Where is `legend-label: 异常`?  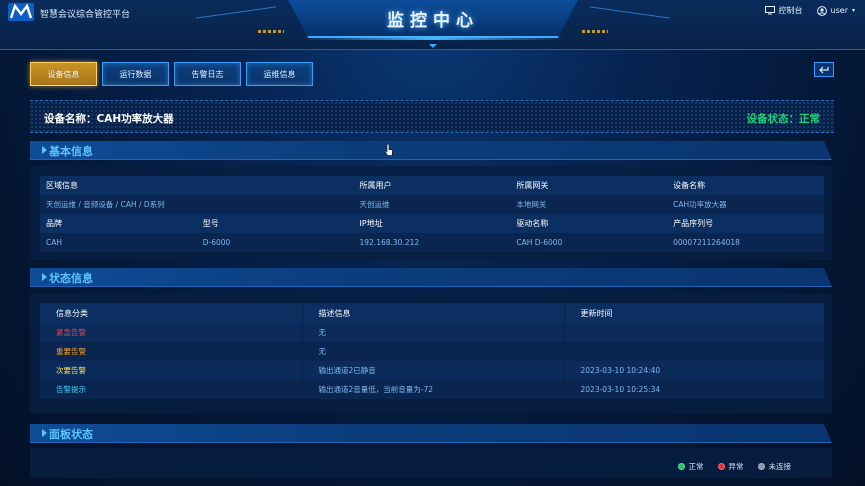
legend-label: 异常 is located at coordinates (736, 466).